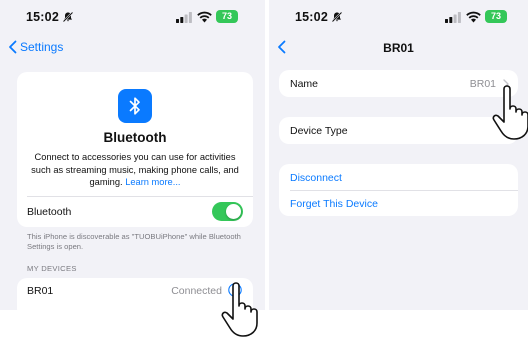  What do you see at coordinates (316, 178) in the screenshot?
I see `disconnect-button: Disconnect` at bounding box center [316, 178].